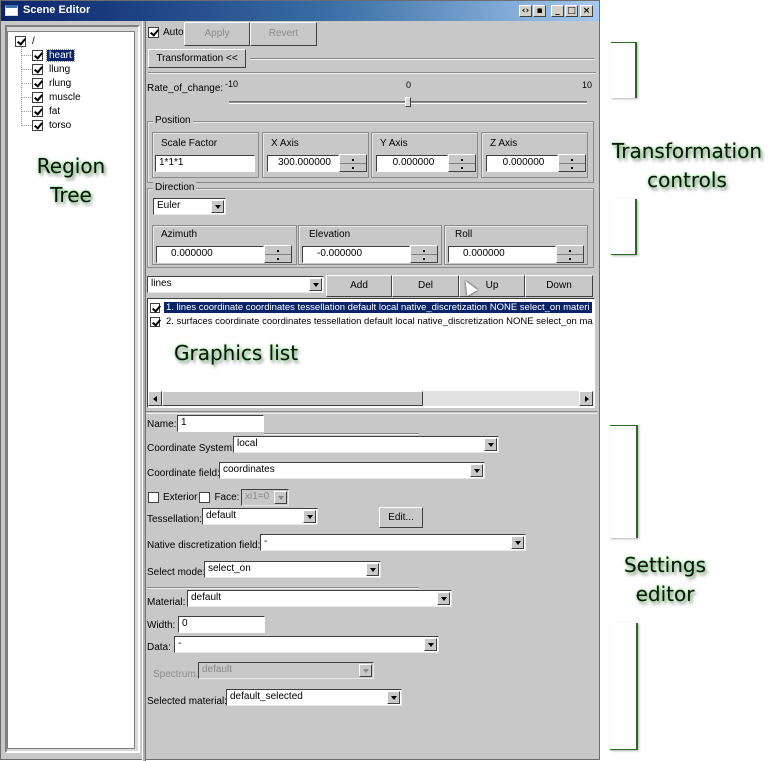 Image resolution: width=770 pixels, height=761 pixels. What do you see at coordinates (393, 542) in the screenshot?
I see `native-discretization-select: -` at bounding box center [393, 542].